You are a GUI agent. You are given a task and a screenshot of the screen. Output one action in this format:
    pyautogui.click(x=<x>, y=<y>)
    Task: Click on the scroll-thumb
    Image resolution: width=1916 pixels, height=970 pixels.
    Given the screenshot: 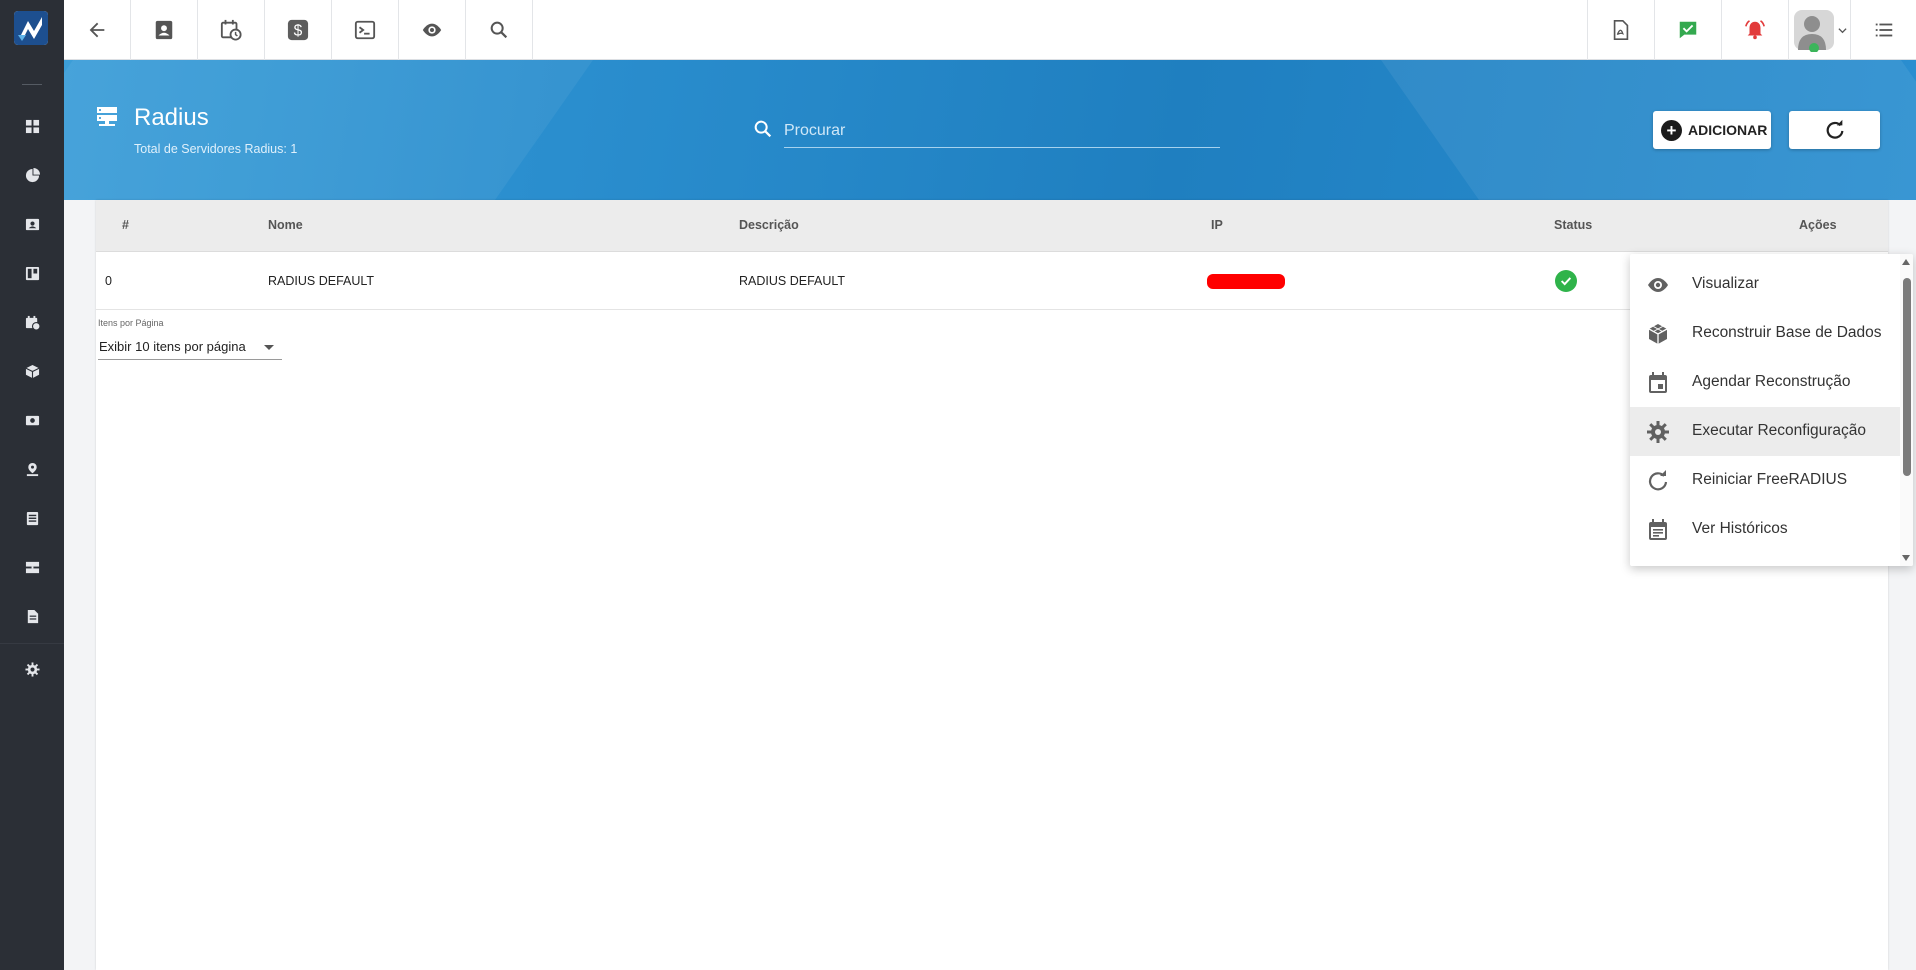 What is the action you would take?
    pyautogui.click(x=1907, y=377)
    